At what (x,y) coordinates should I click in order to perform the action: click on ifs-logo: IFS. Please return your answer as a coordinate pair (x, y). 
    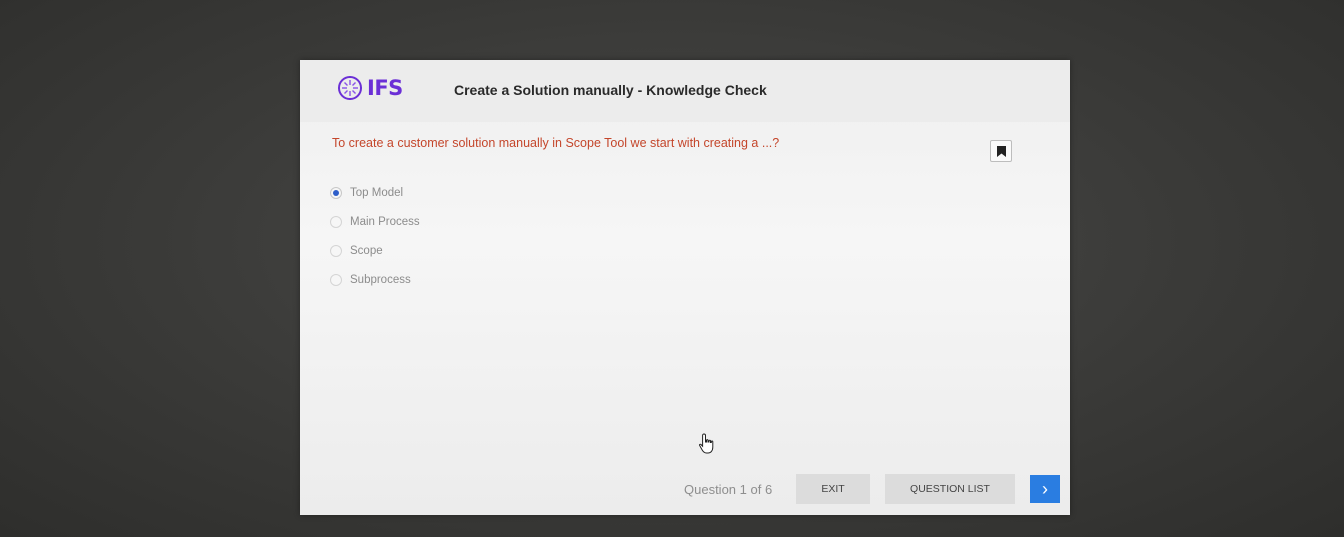
    Looking at the image, I should click on (369, 88).